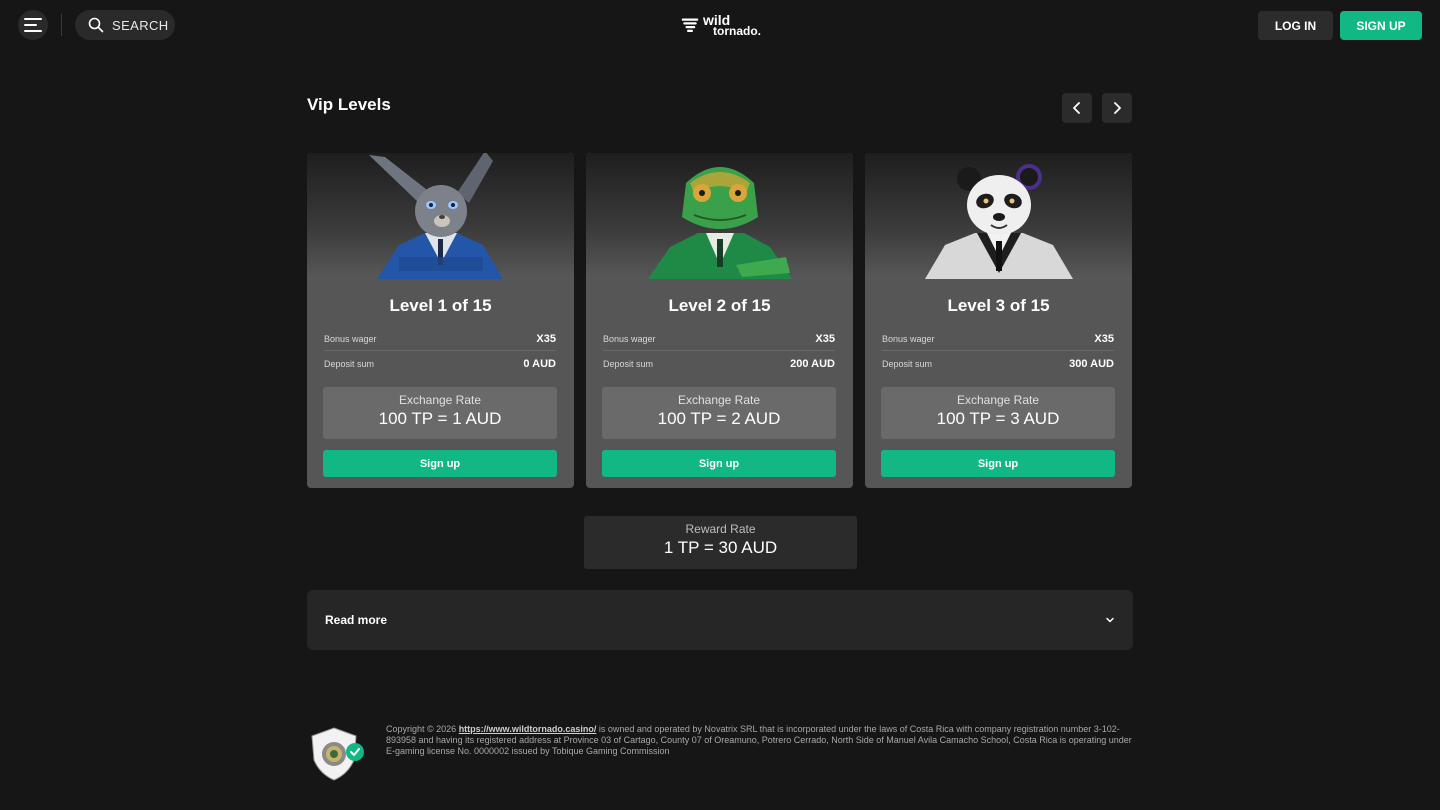 Image resolution: width=1440 pixels, height=810 pixels. Describe the element at coordinates (719, 364) in the screenshot. I see `deposit-sum-row: Deposit sum 200 AUD` at that location.